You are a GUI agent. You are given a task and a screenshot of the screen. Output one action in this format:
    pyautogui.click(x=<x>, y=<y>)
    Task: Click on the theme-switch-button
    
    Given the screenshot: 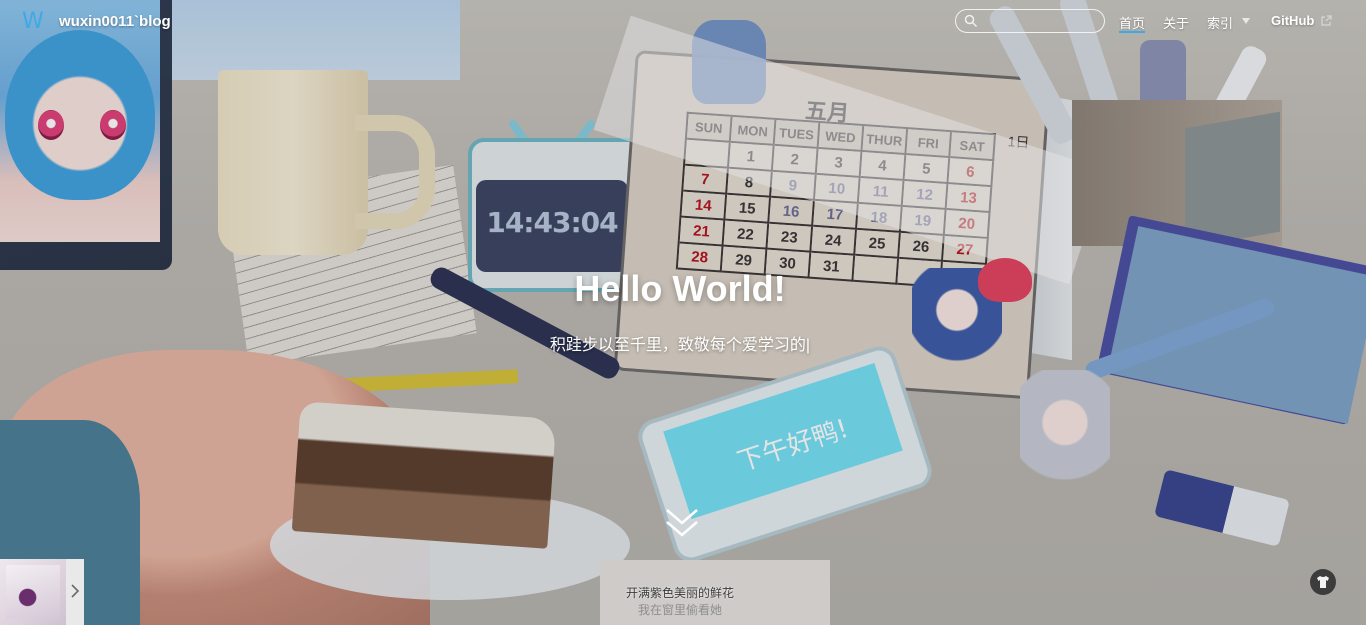 What is the action you would take?
    pyautogui.click(x=1323, y=582)
    